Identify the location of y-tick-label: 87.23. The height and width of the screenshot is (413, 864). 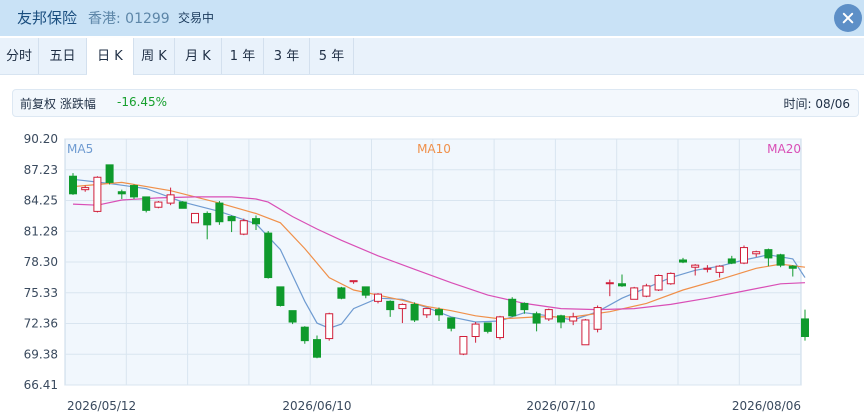
(41, 170).